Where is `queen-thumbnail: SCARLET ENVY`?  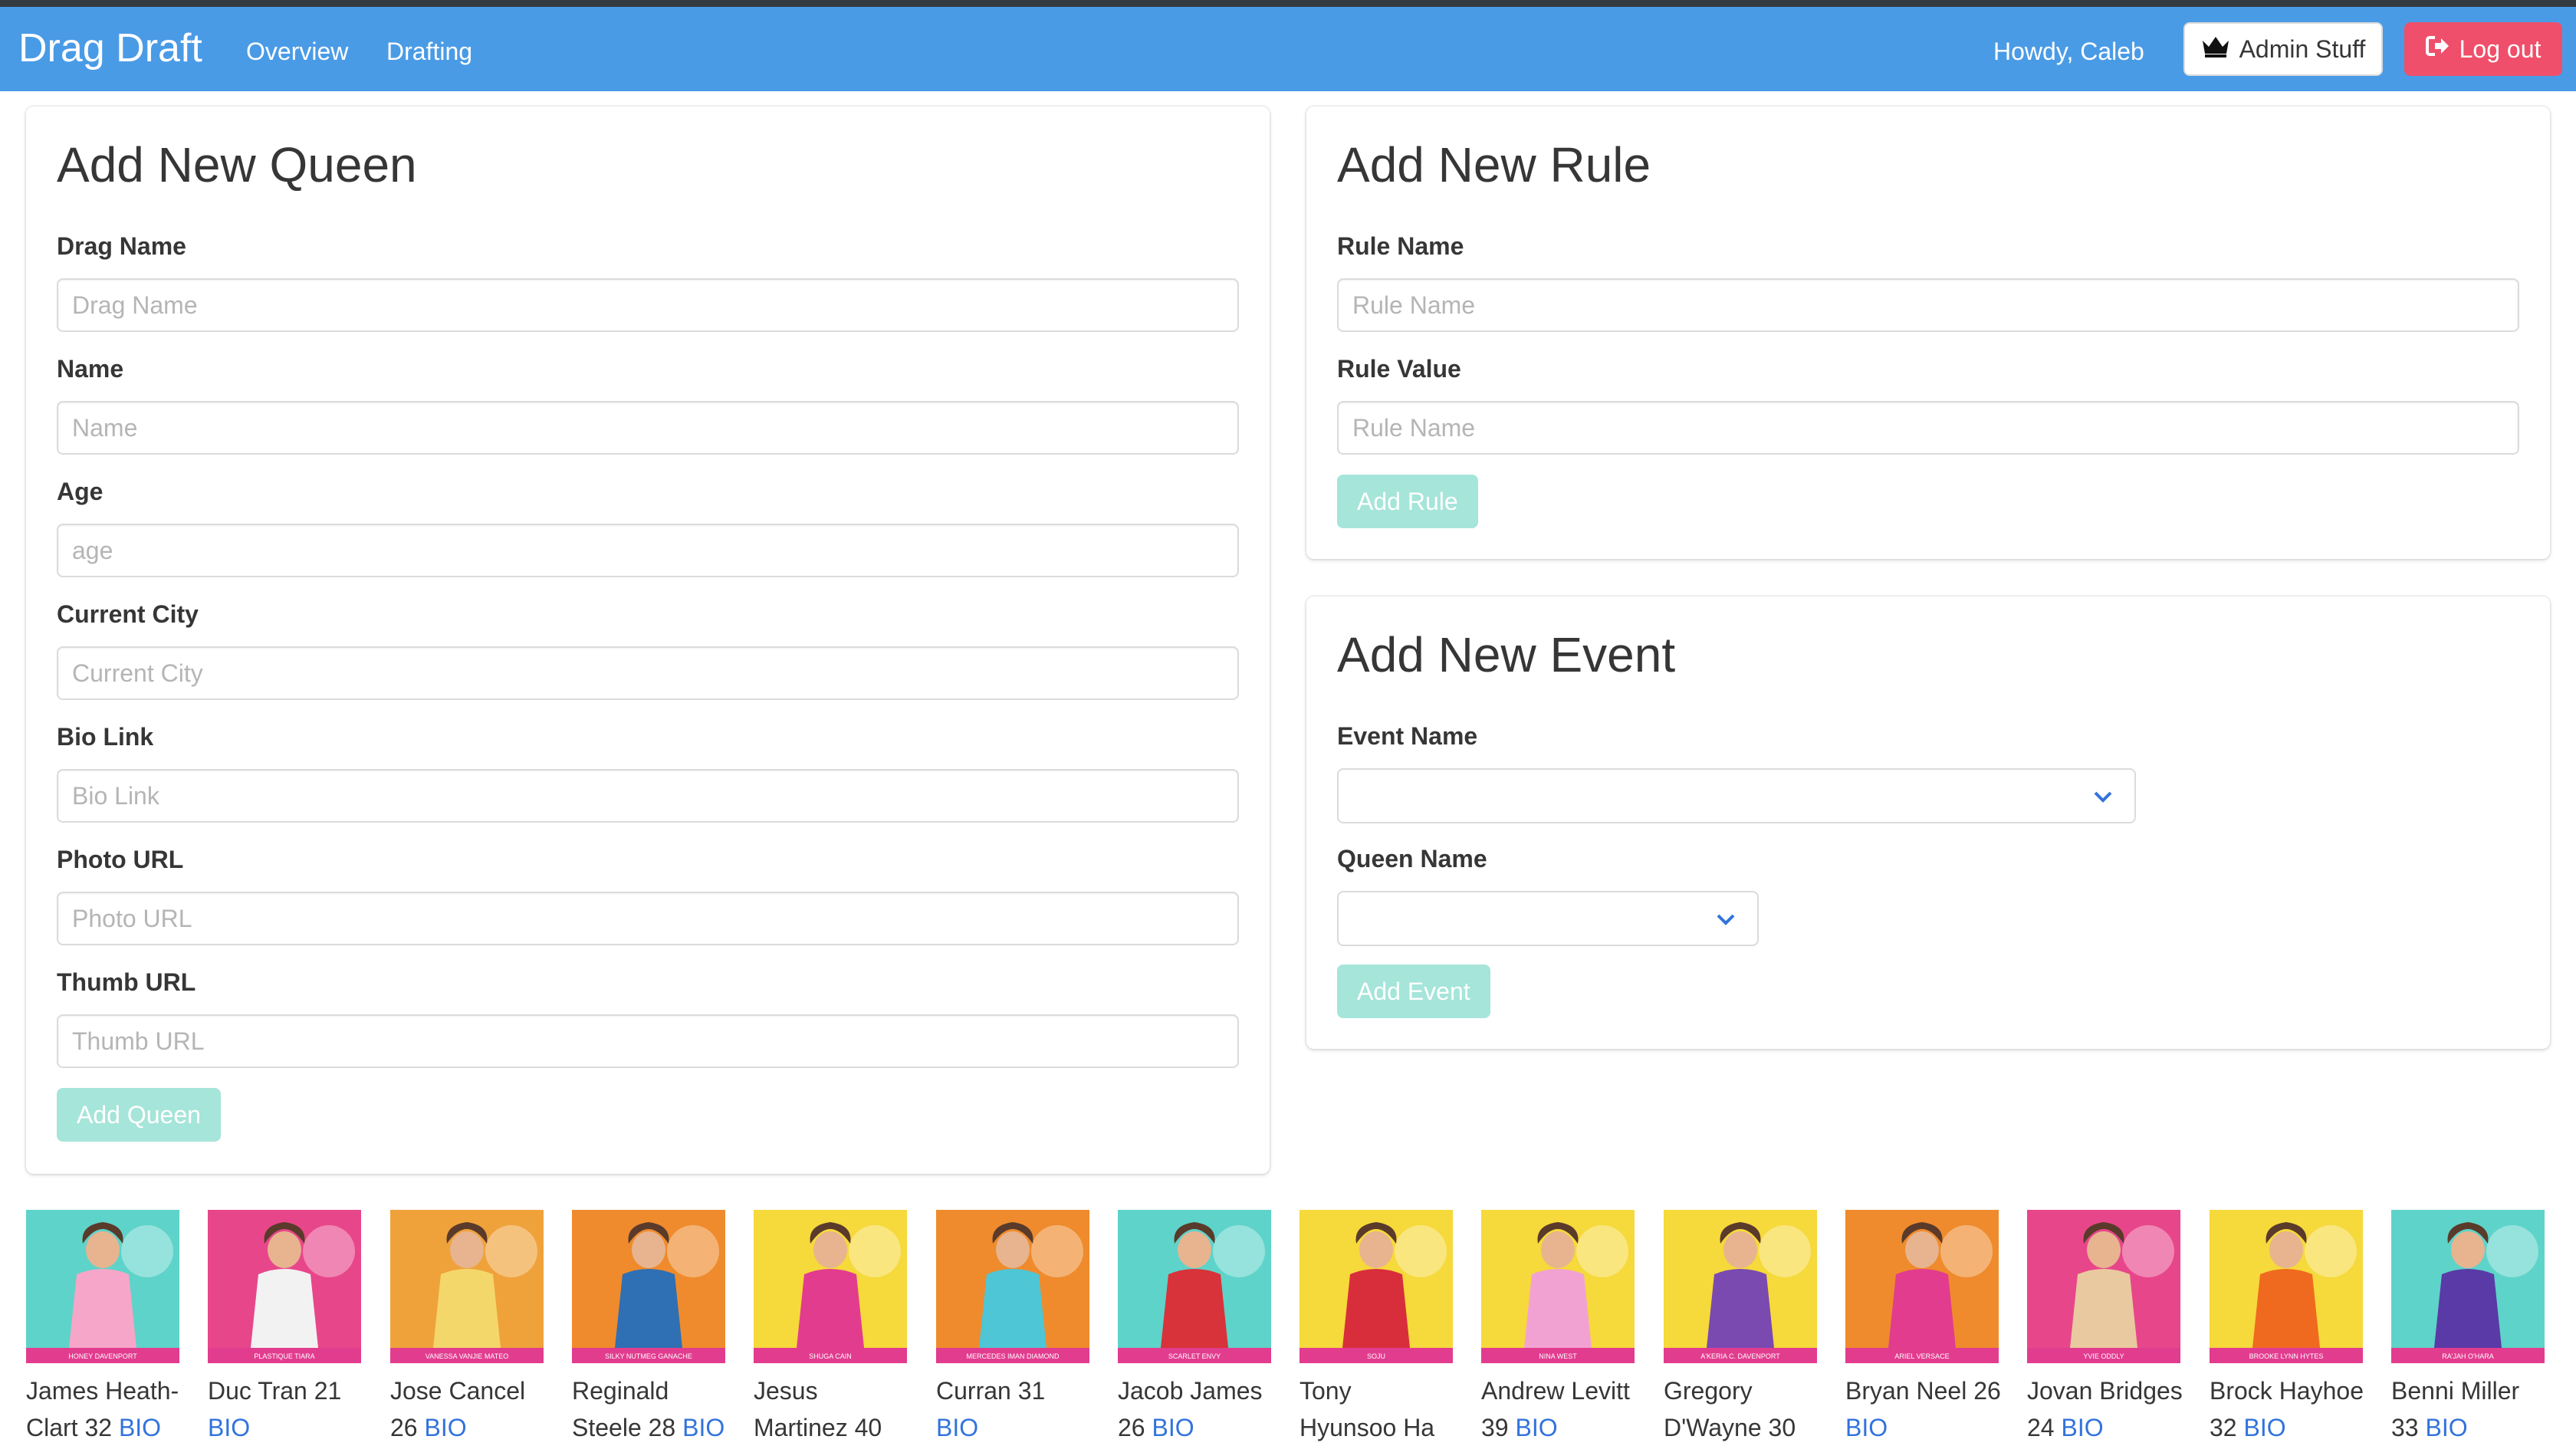
queen-thumbnail: SCARLET ENVY is located at coordinates (1194, 1286).